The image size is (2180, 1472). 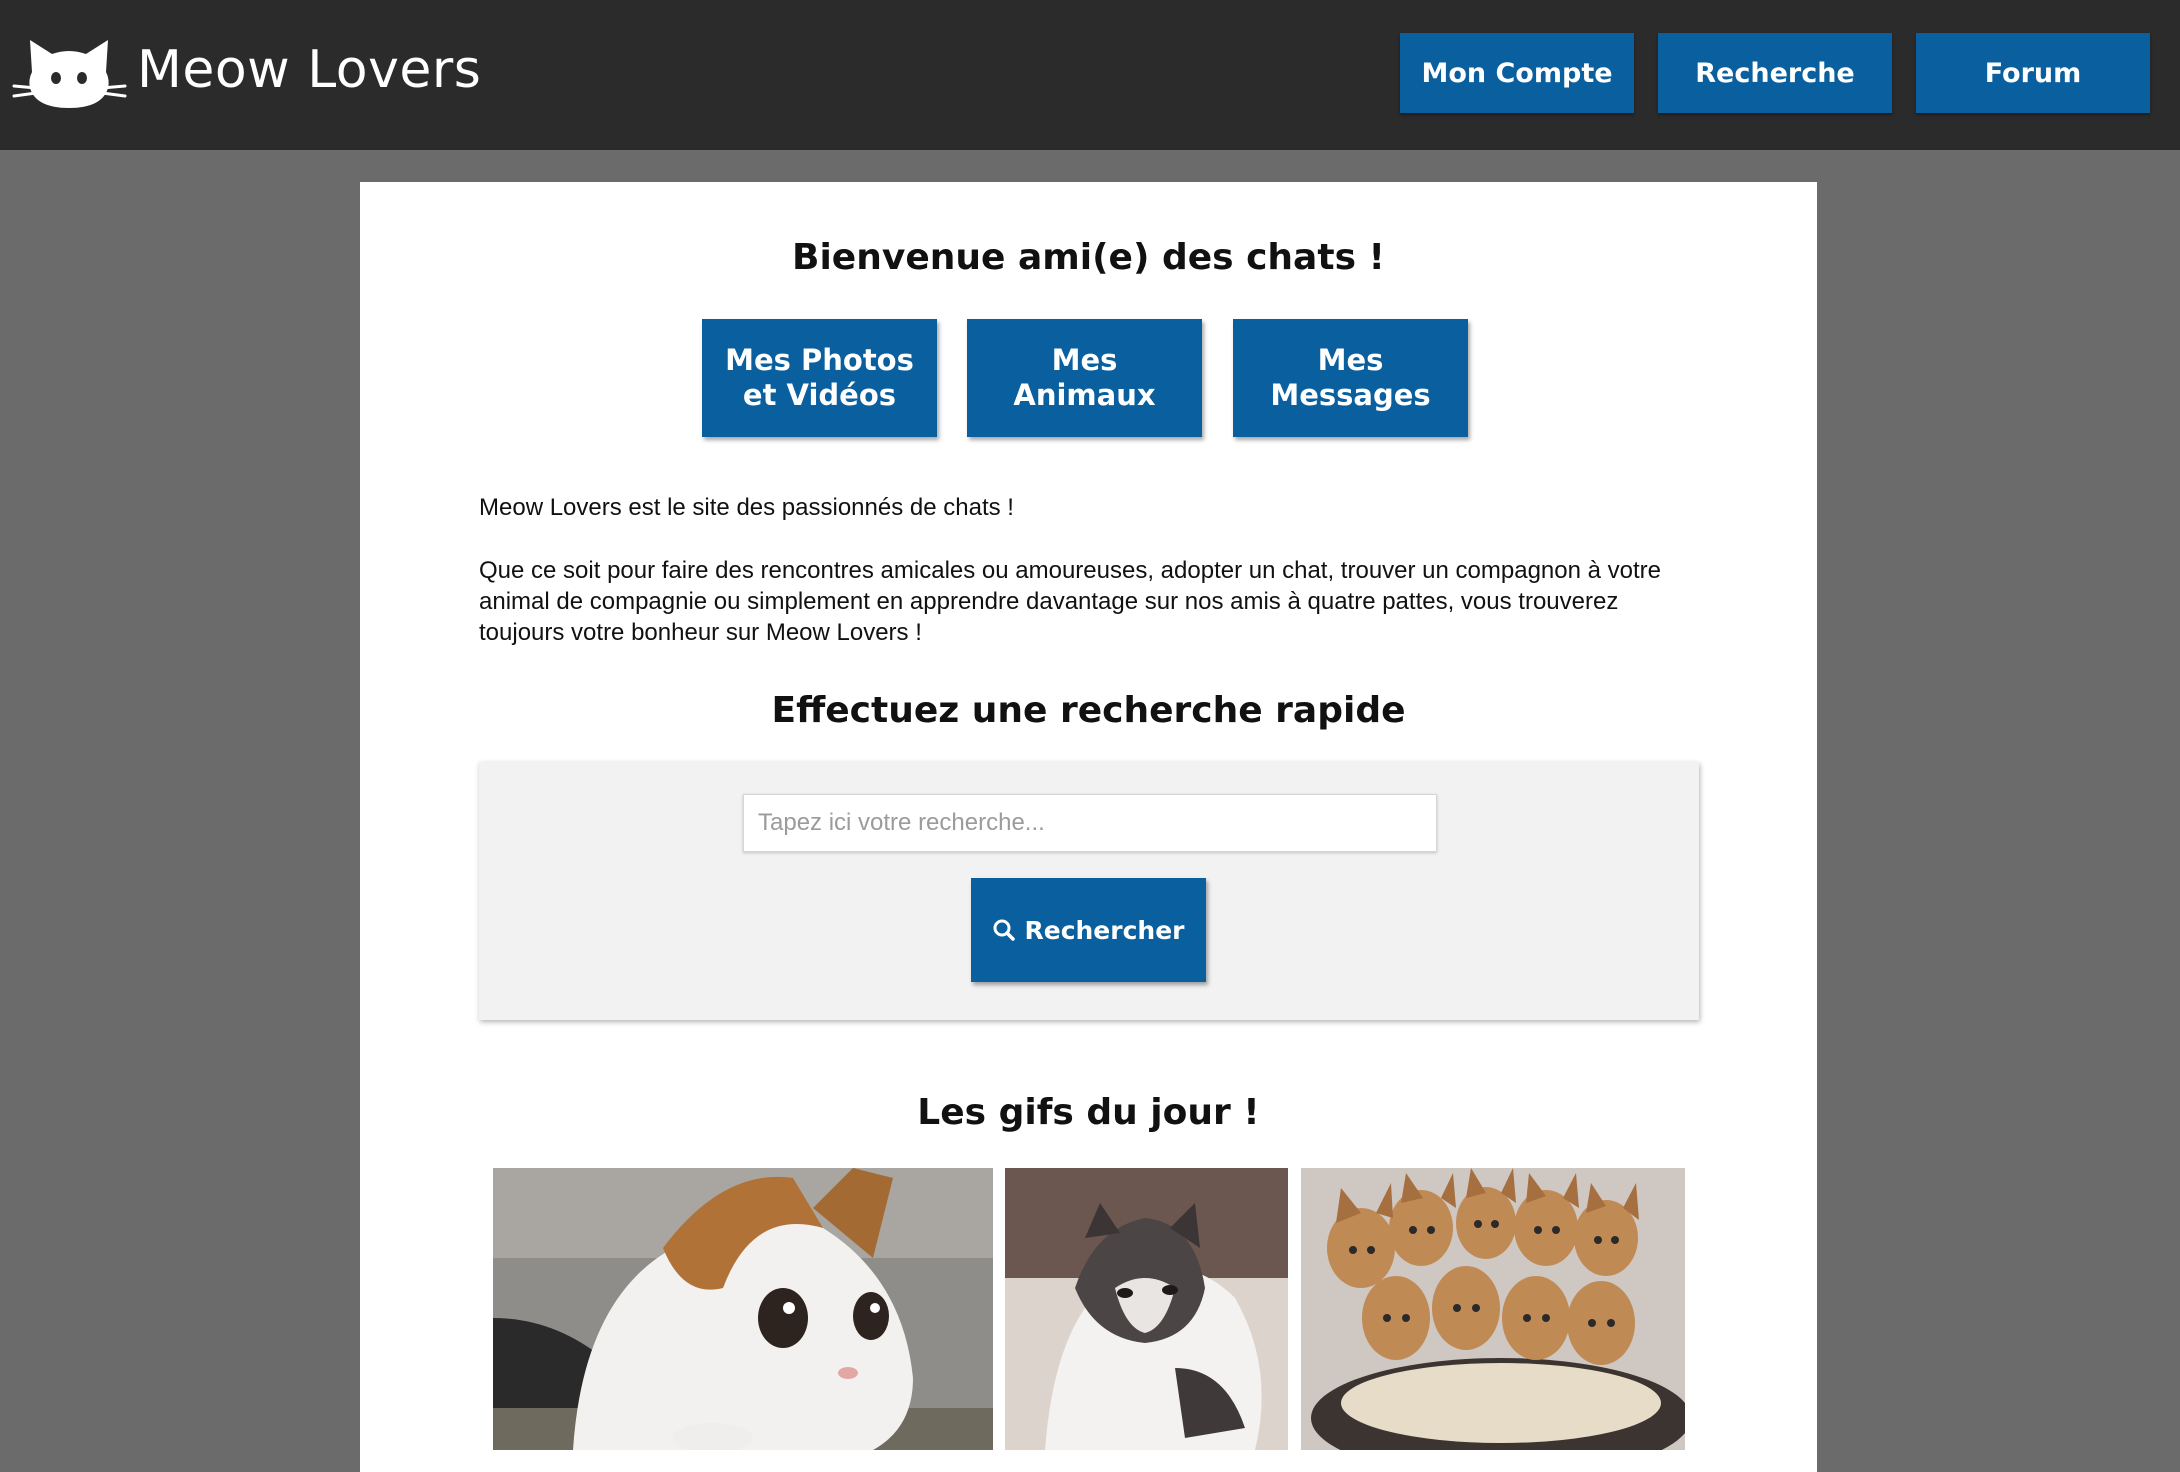 I want to click on mes-messages-button: Mes Messages, so click(x=1350, y=378).